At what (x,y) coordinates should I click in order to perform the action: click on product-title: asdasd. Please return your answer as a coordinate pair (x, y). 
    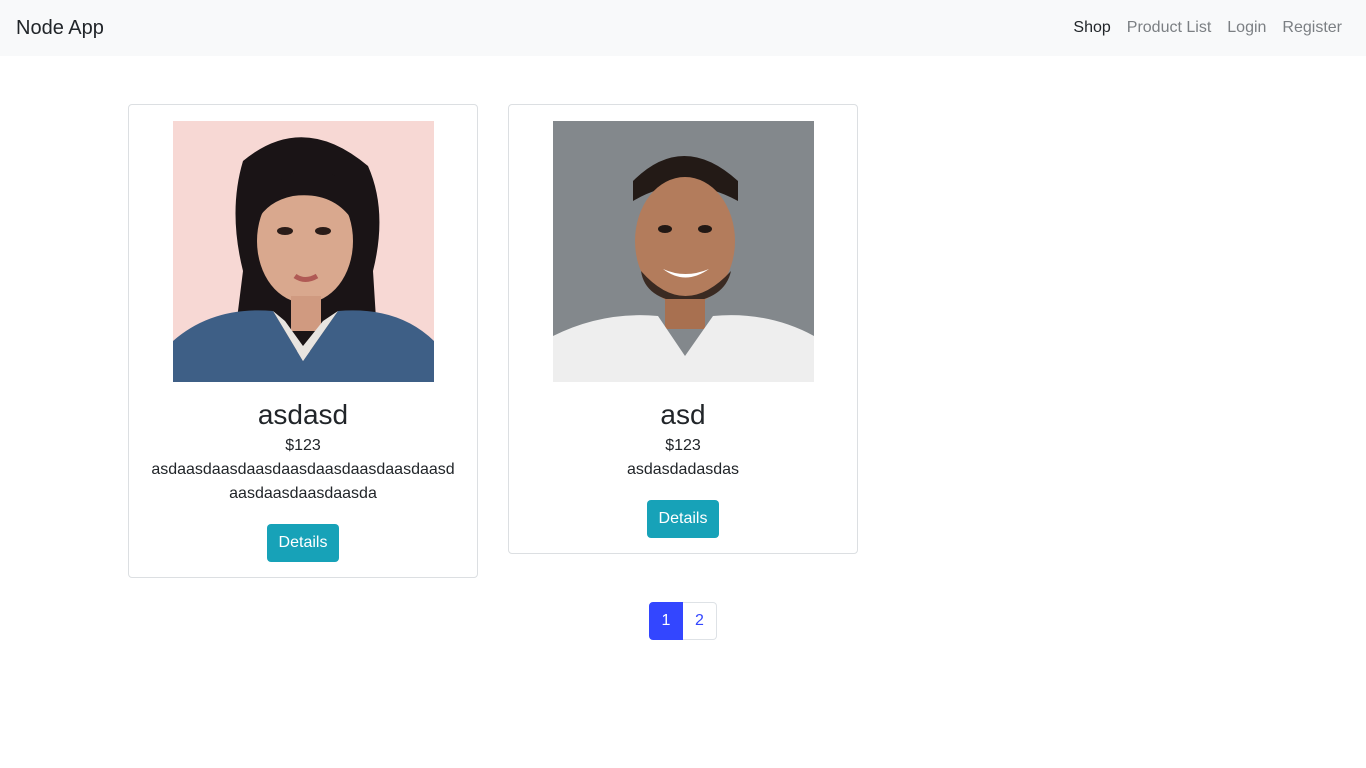
    Looking at the image, I should click on (303, 414).